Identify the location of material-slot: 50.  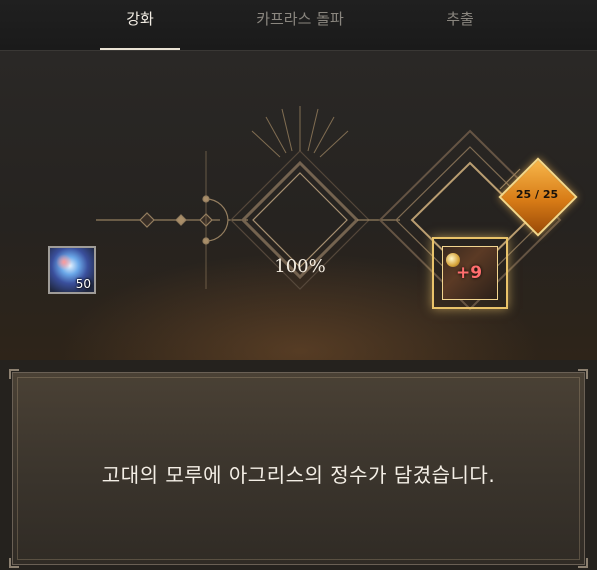
(72, 270).